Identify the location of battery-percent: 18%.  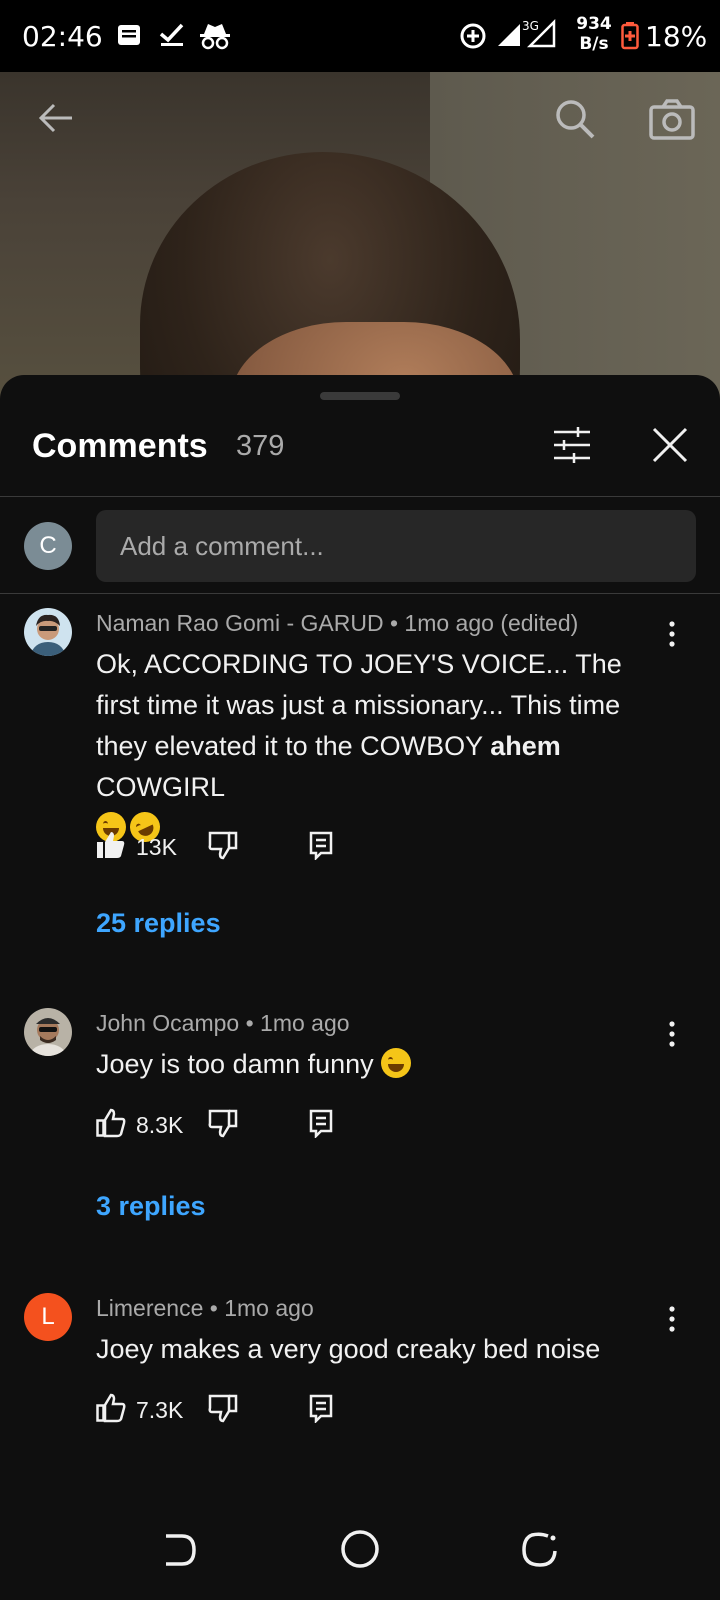
(676, 36).